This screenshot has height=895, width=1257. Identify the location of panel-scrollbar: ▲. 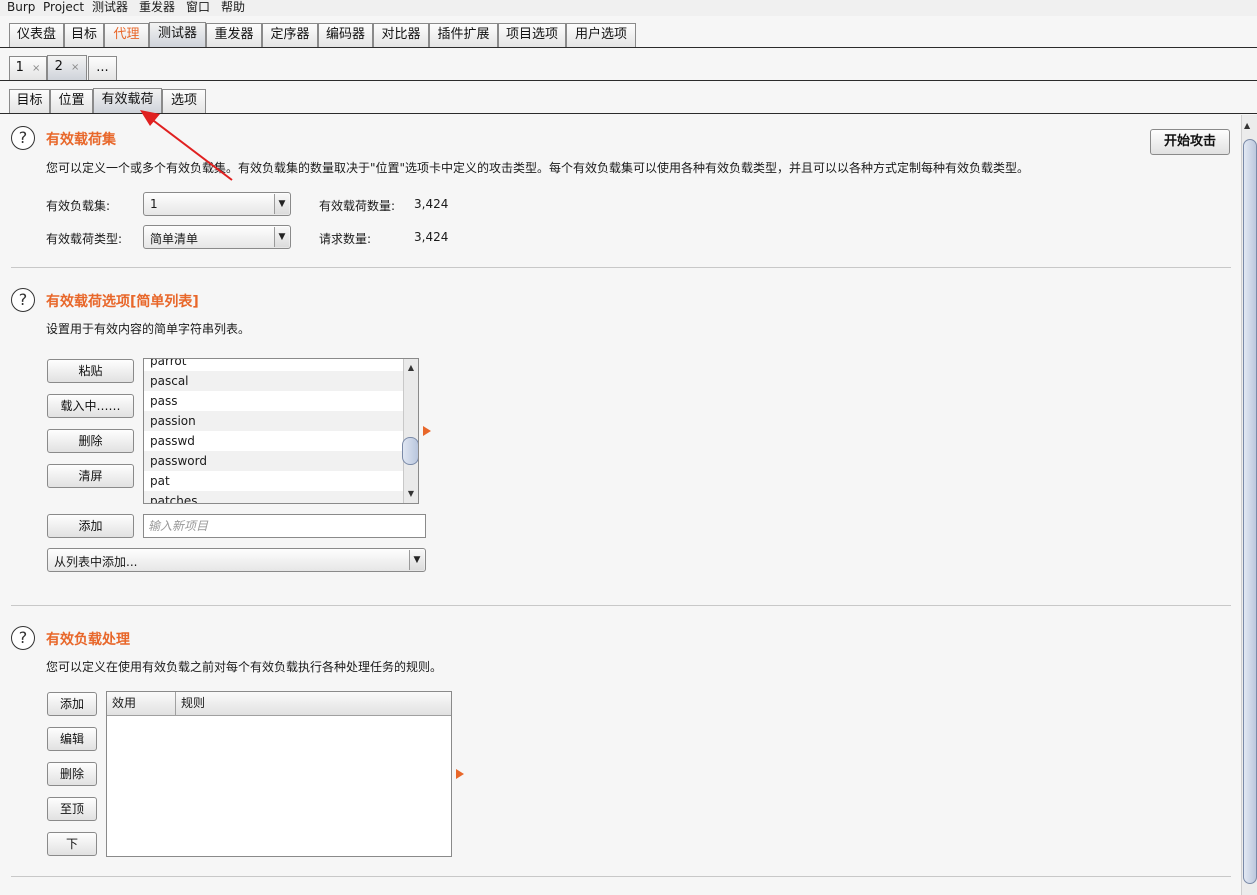
(1249, 505).